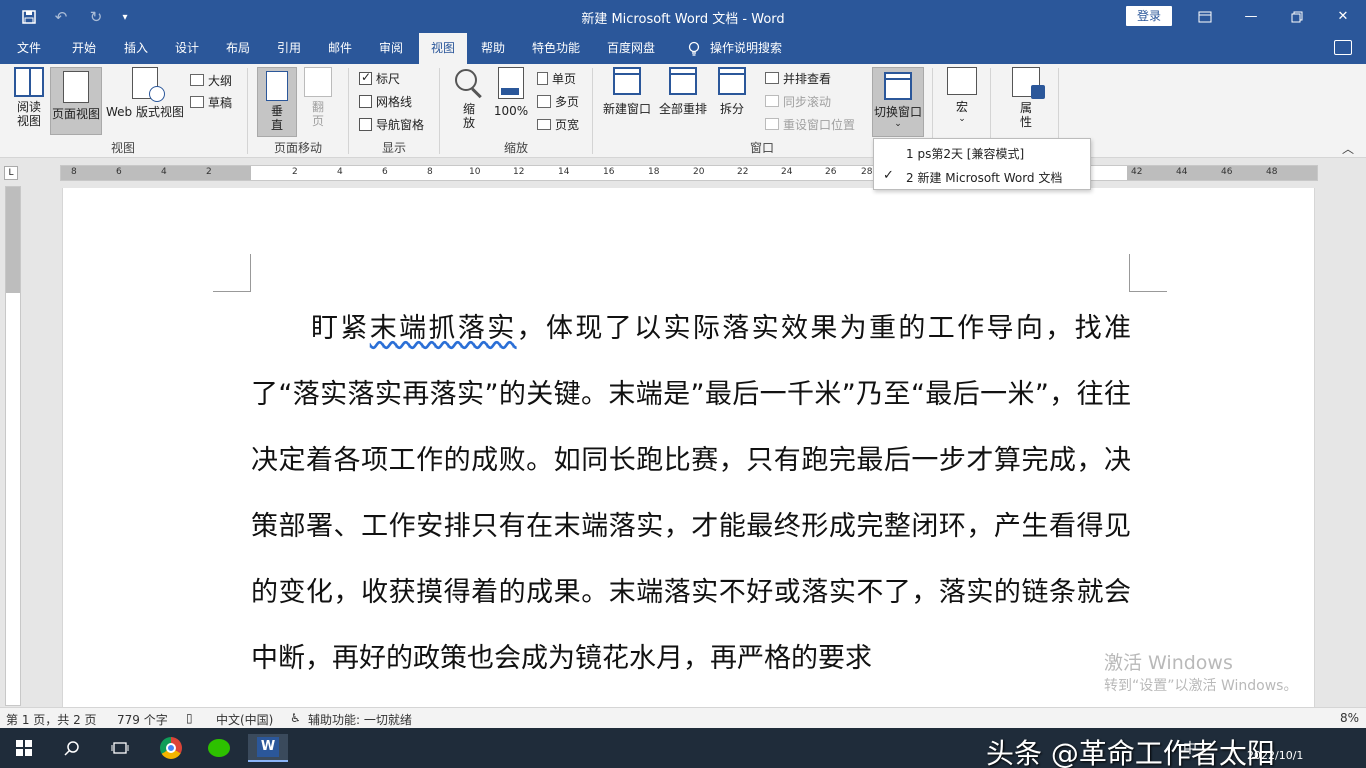  Describe the element at coordinates (542, 78) in the screenshot. I see `one-page-icon` at that location.